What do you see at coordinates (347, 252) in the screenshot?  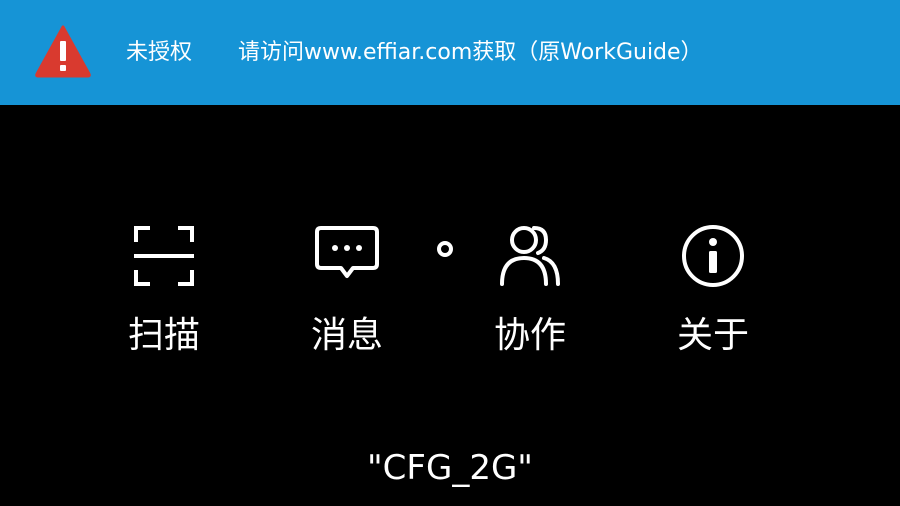 I see `message-bubble-icon` at bounding box center [347, 252].